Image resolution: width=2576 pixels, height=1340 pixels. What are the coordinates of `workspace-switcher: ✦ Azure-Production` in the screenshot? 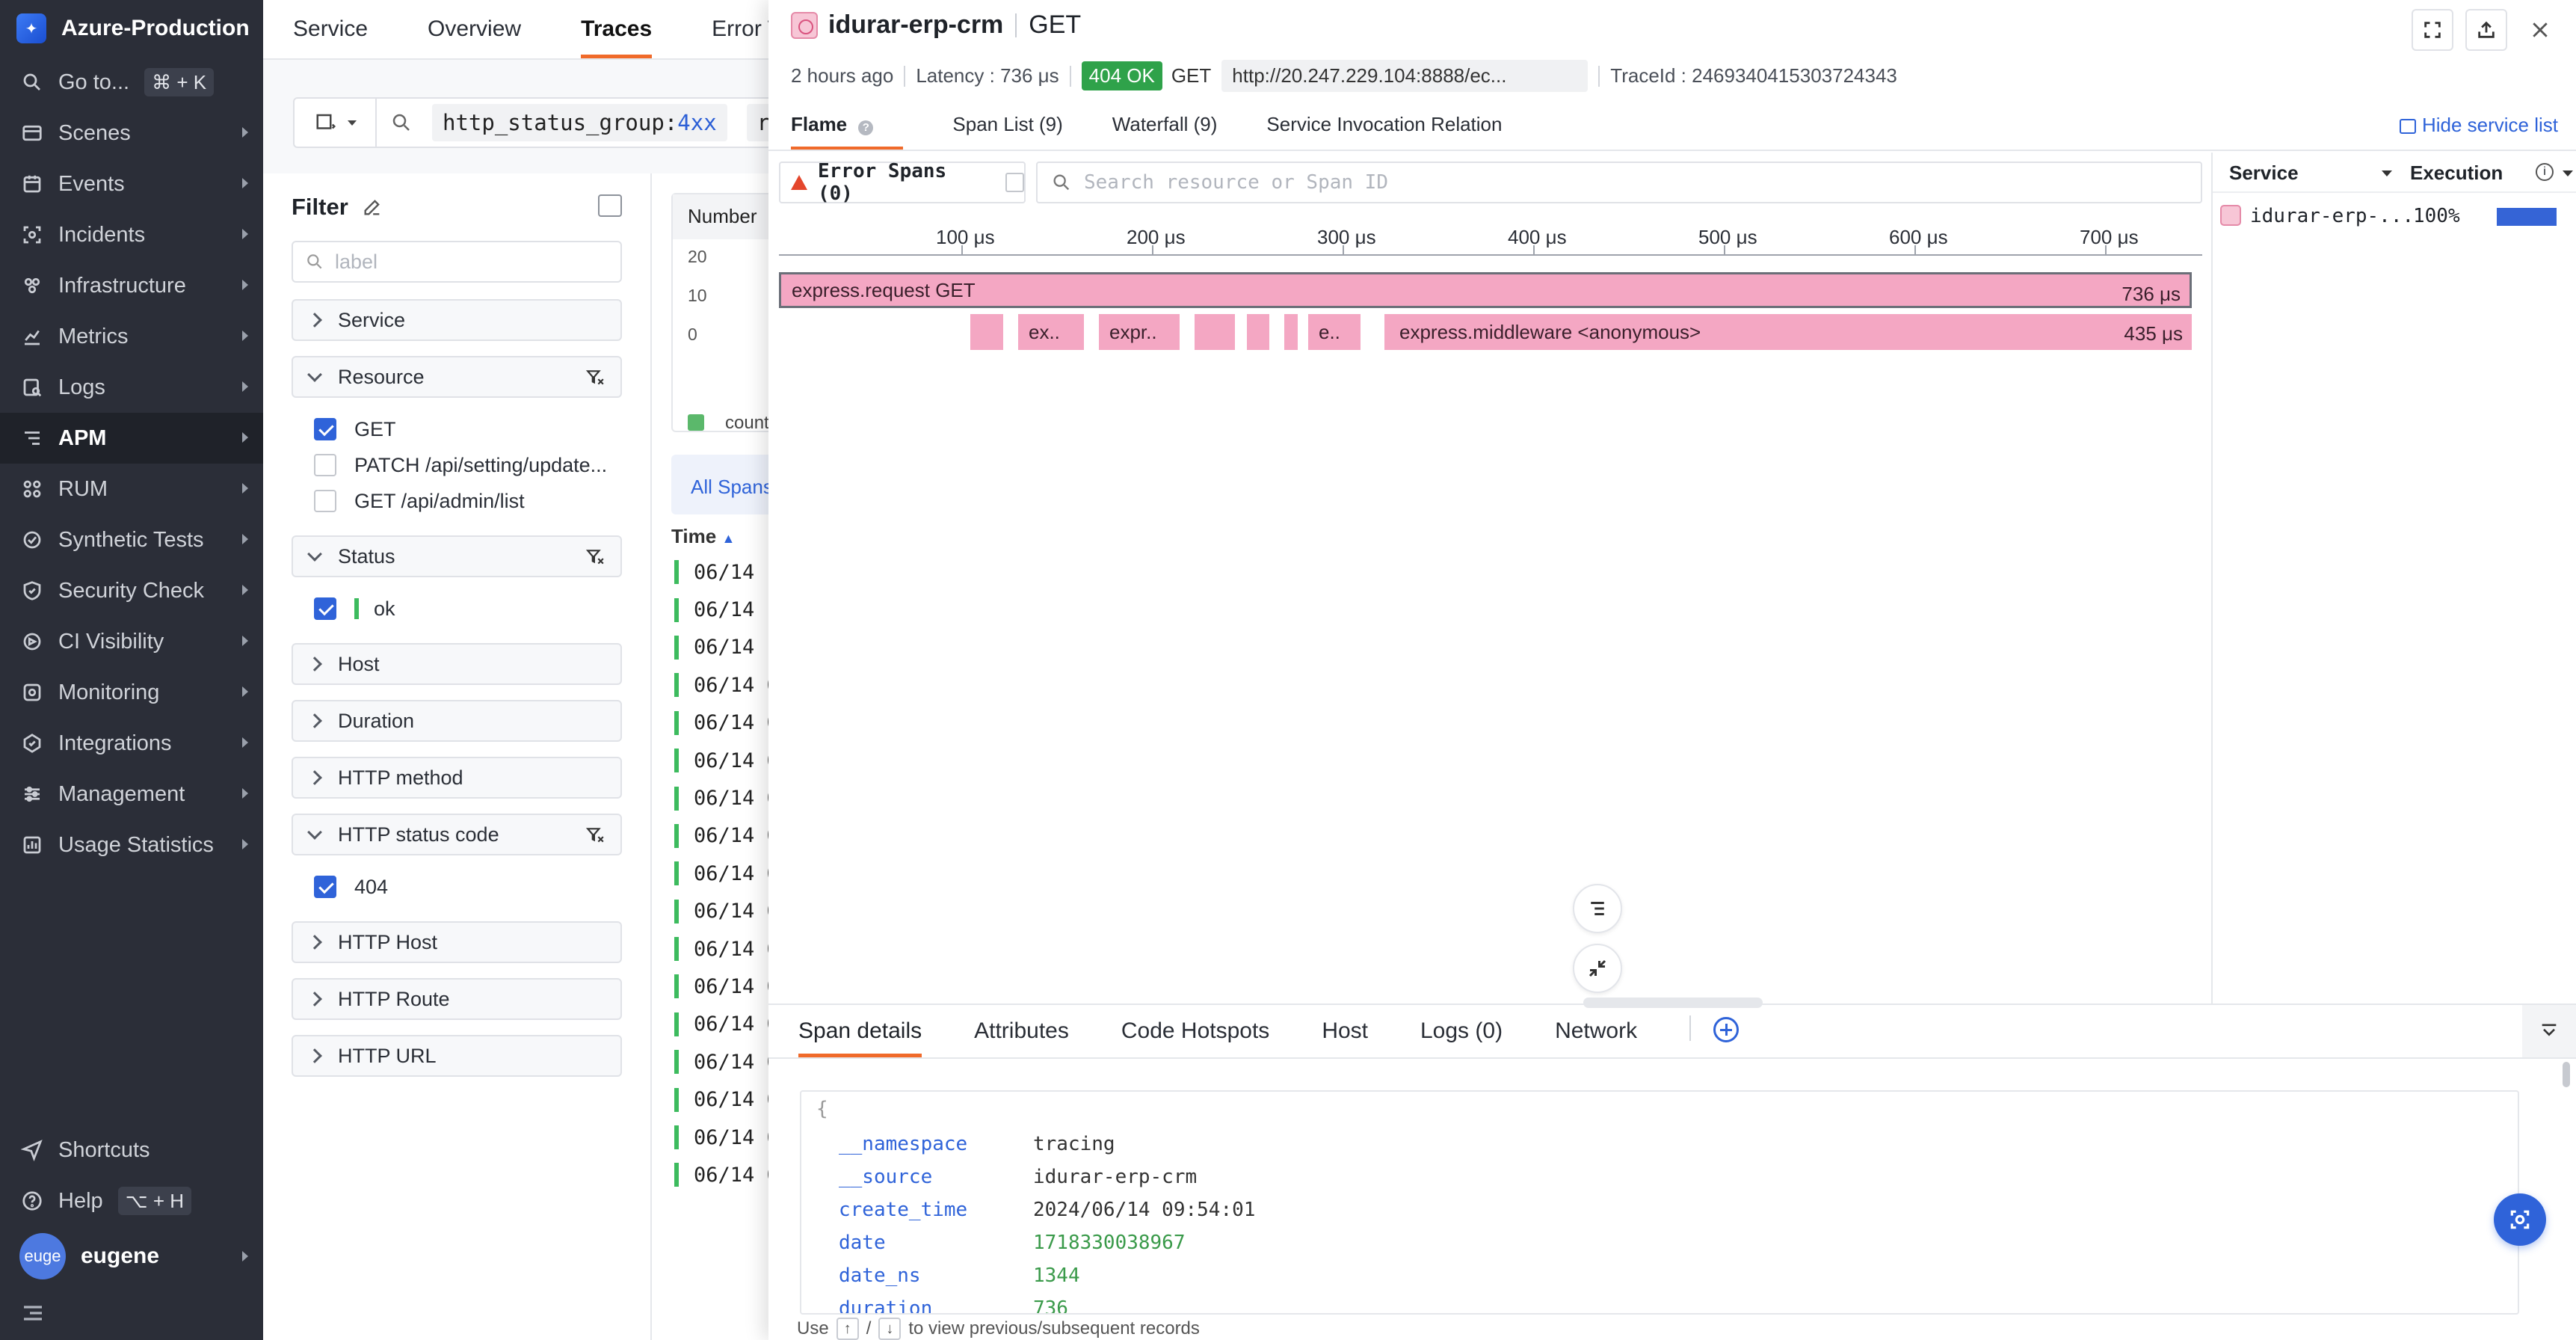 It's located at (131, 28).